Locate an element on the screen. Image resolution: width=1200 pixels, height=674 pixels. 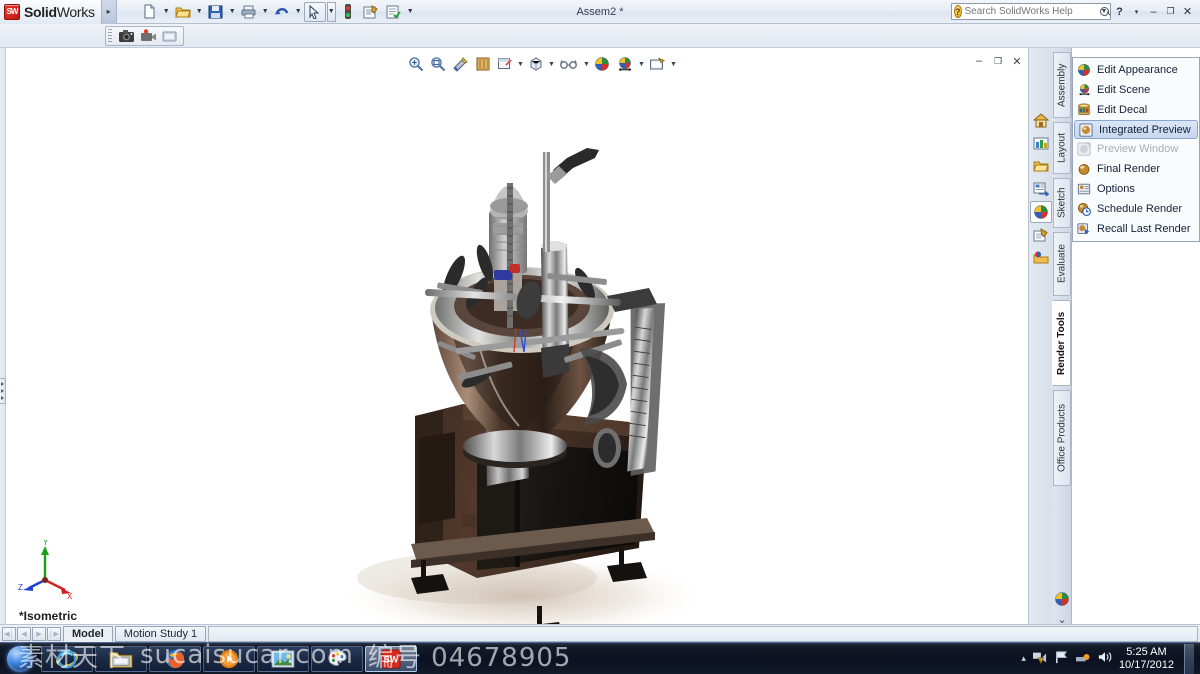
menu-item-edit-scene: Edit Scene is located at coordinates (1136, 90).